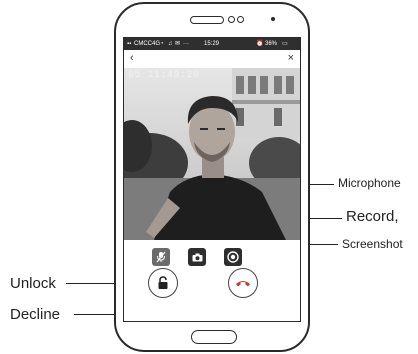 This screenshot has width=418, height=354. Describe the element at coordinates (178, 44) in the screenshot. I see `mail-icon: ✉` at that location.